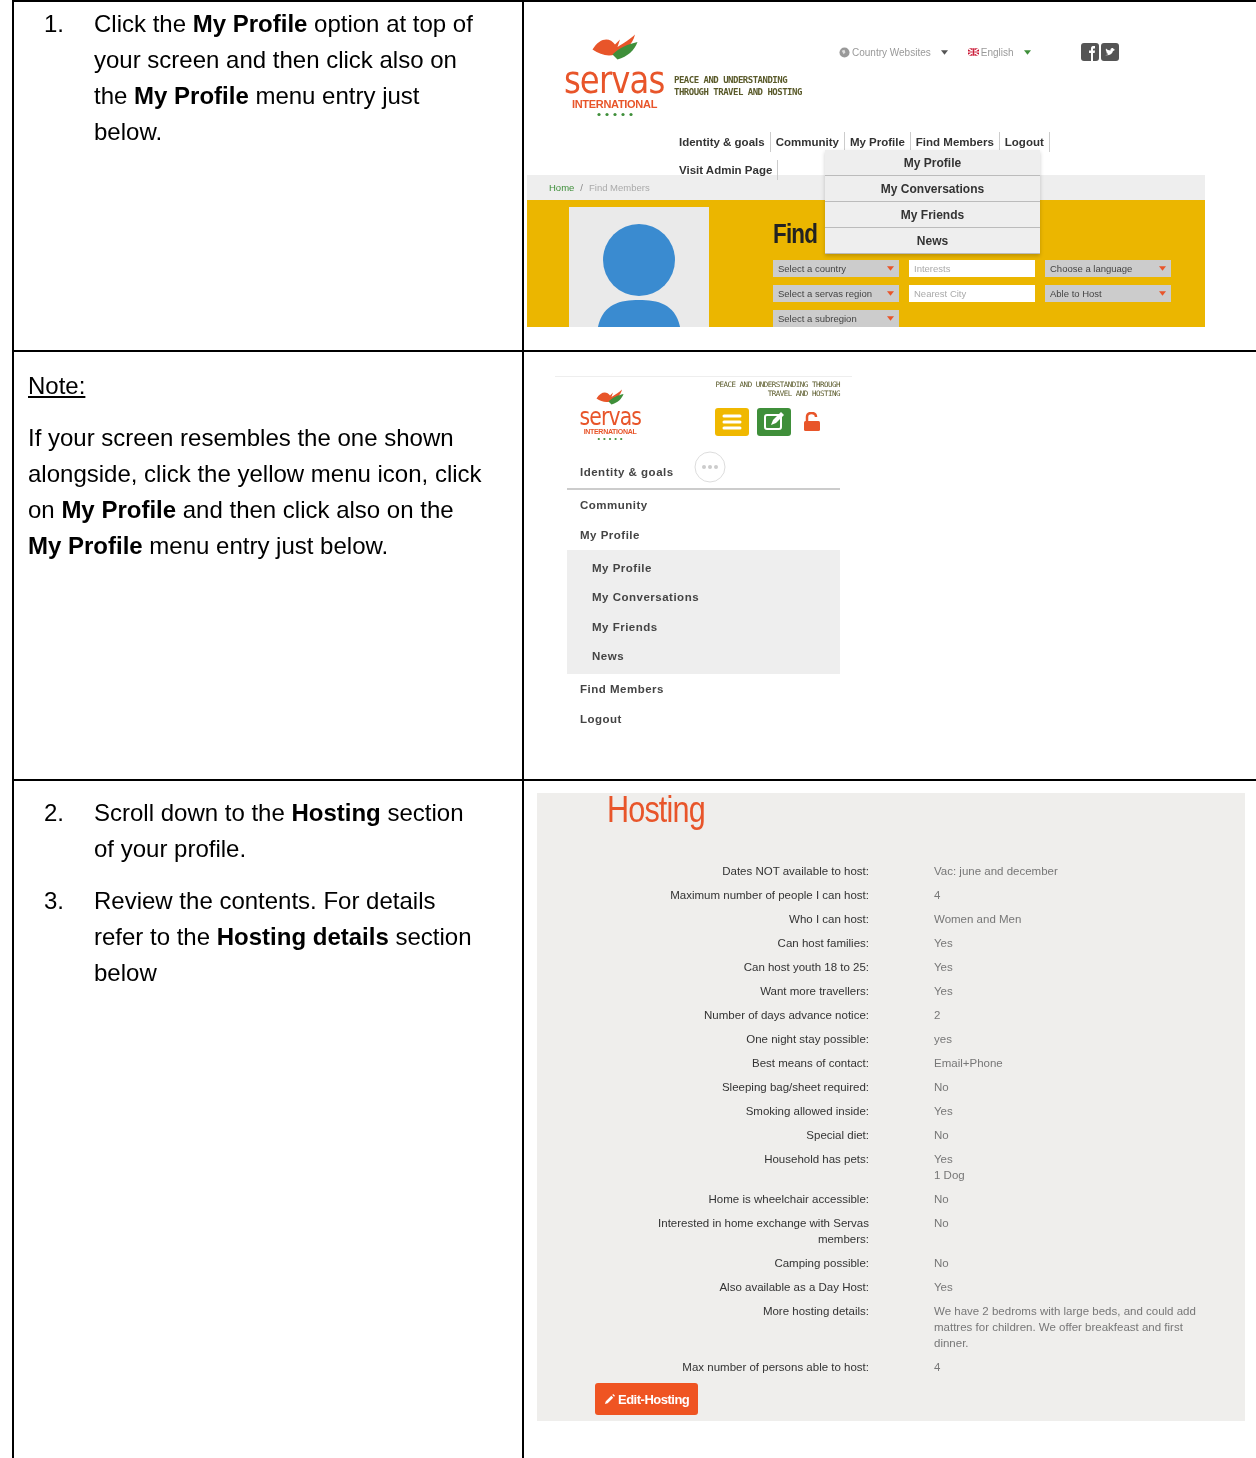 The image size is (1256, 1458). Describe the element at coordinates (656, 812) in the screenshot. I see `section-title: Hosting` at that location.